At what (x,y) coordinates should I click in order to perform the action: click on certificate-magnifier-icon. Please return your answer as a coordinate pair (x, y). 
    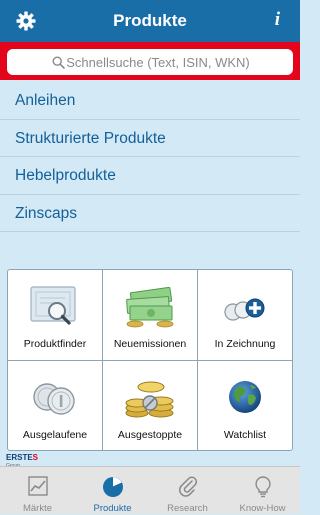
    Looking at the image, I should click on (53, 305).